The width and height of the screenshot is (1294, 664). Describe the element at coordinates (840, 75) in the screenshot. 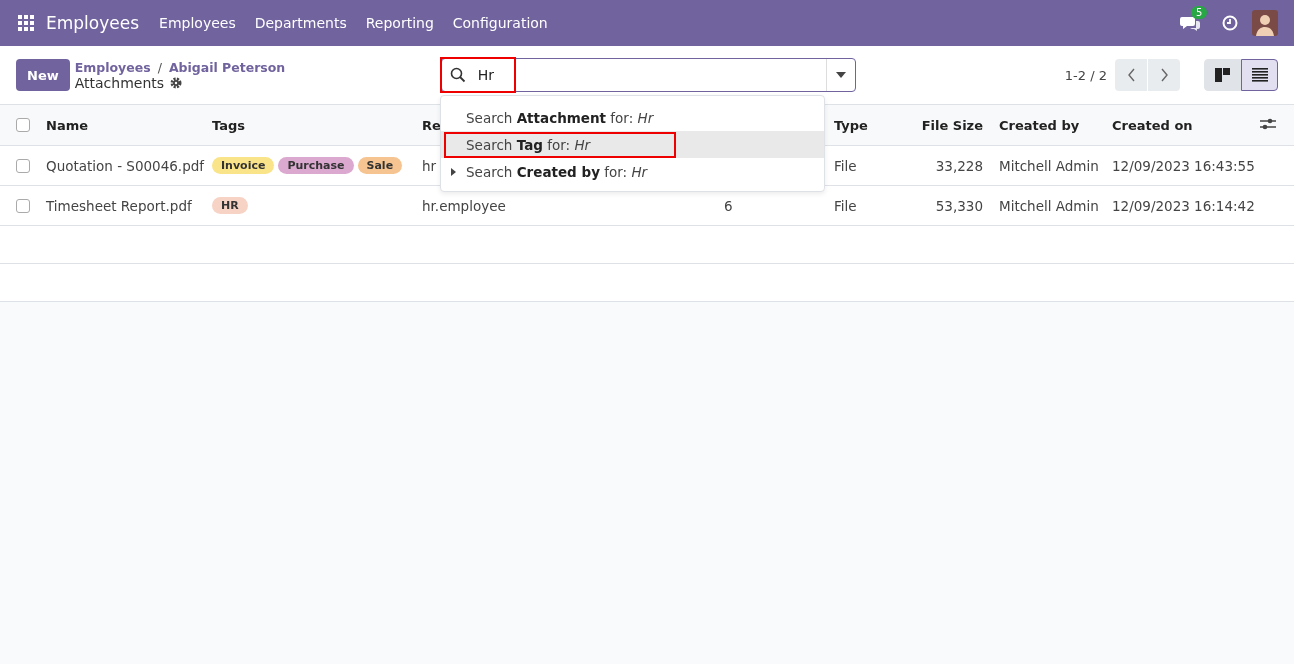

I see `caret-icon` at that location.